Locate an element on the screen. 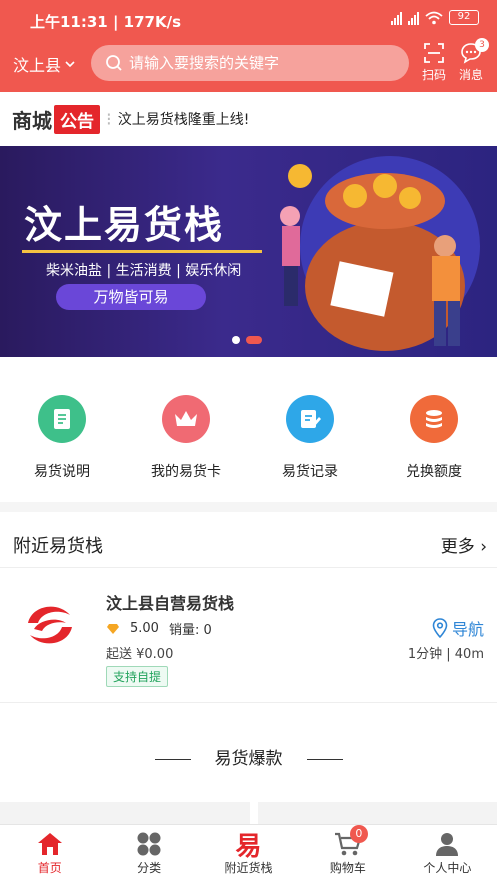 The image size is (497, 883). status-icons: 92 is located at coordinates (435, 17).